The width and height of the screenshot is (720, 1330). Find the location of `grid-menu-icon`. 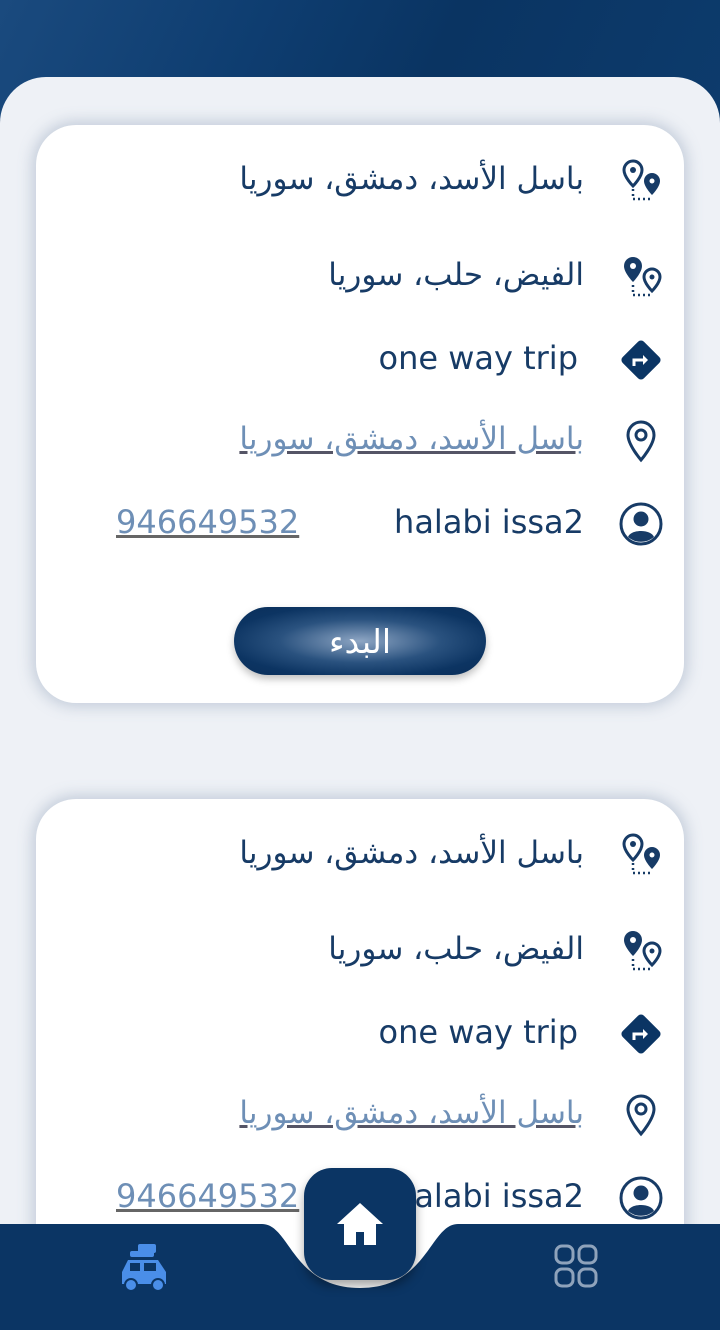

grid-menu-icon is located at coordinates (576, 1266).